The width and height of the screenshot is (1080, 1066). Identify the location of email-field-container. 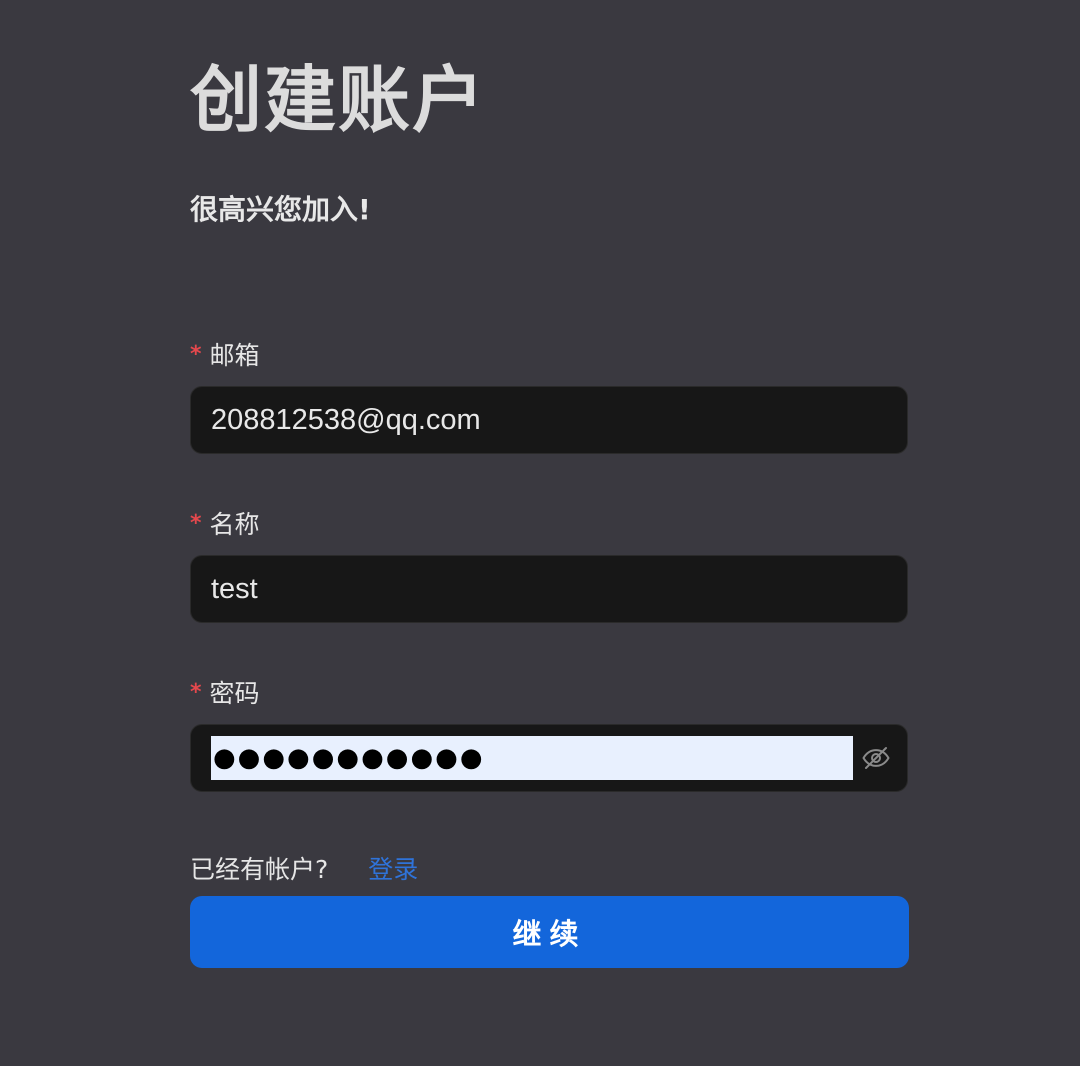
(549, 420).